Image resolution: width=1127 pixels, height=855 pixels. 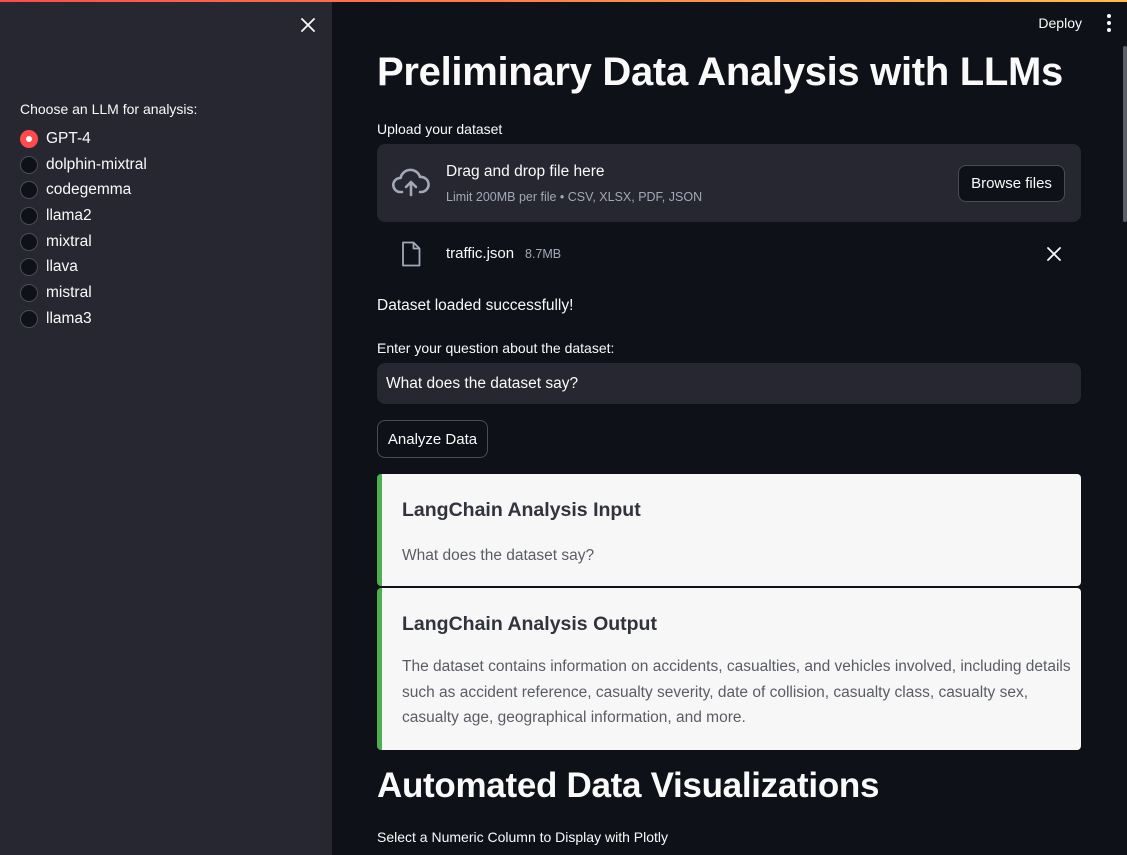 What do you see at coordinates (529, 624) in the screenshot?
I see `card-title: LangChain Analysis Output` at bounding box center [529, 624].